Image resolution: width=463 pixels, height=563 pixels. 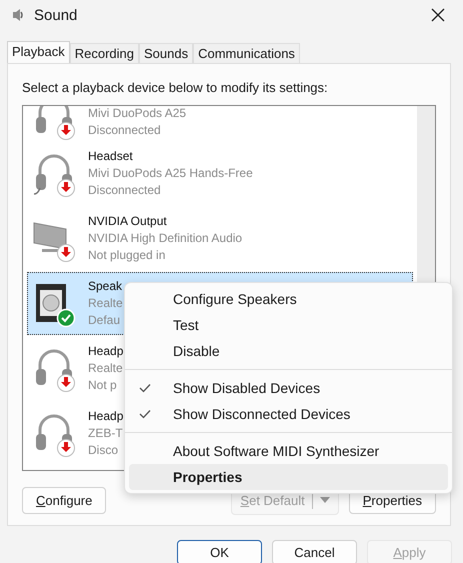 I want to click on device-description: Mivi DuoPods A25, so click(x=137, y=114).